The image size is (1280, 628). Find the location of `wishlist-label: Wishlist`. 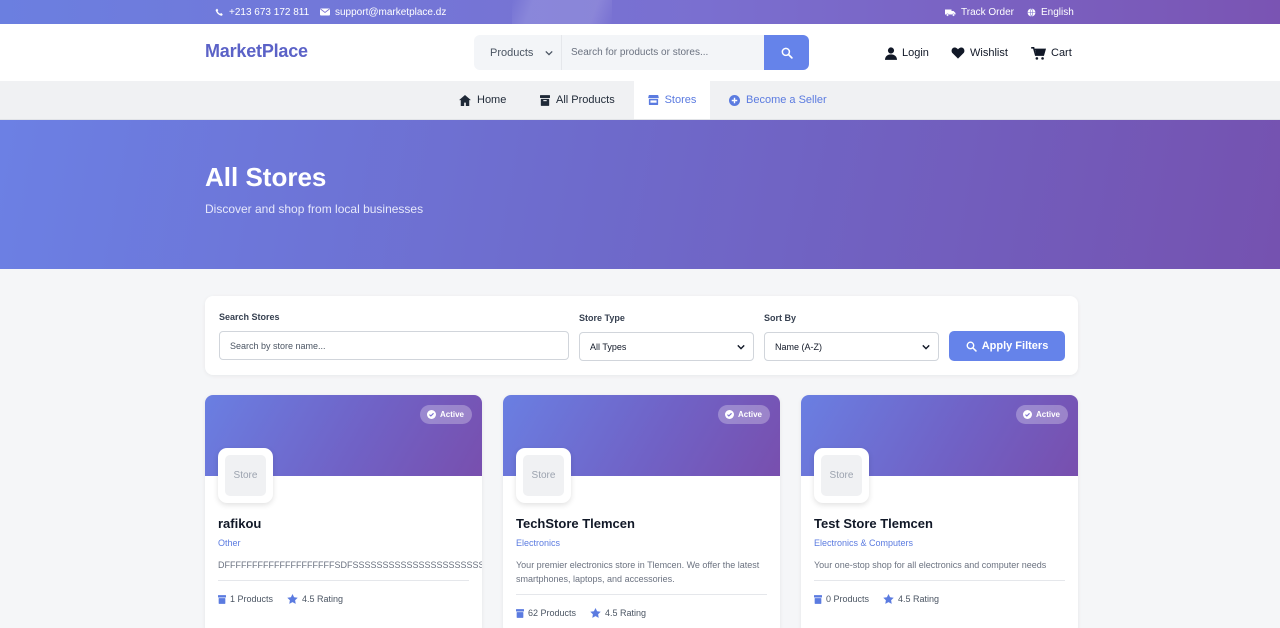

wishlist-label: Wishlist is located at coordinates (989, 53).